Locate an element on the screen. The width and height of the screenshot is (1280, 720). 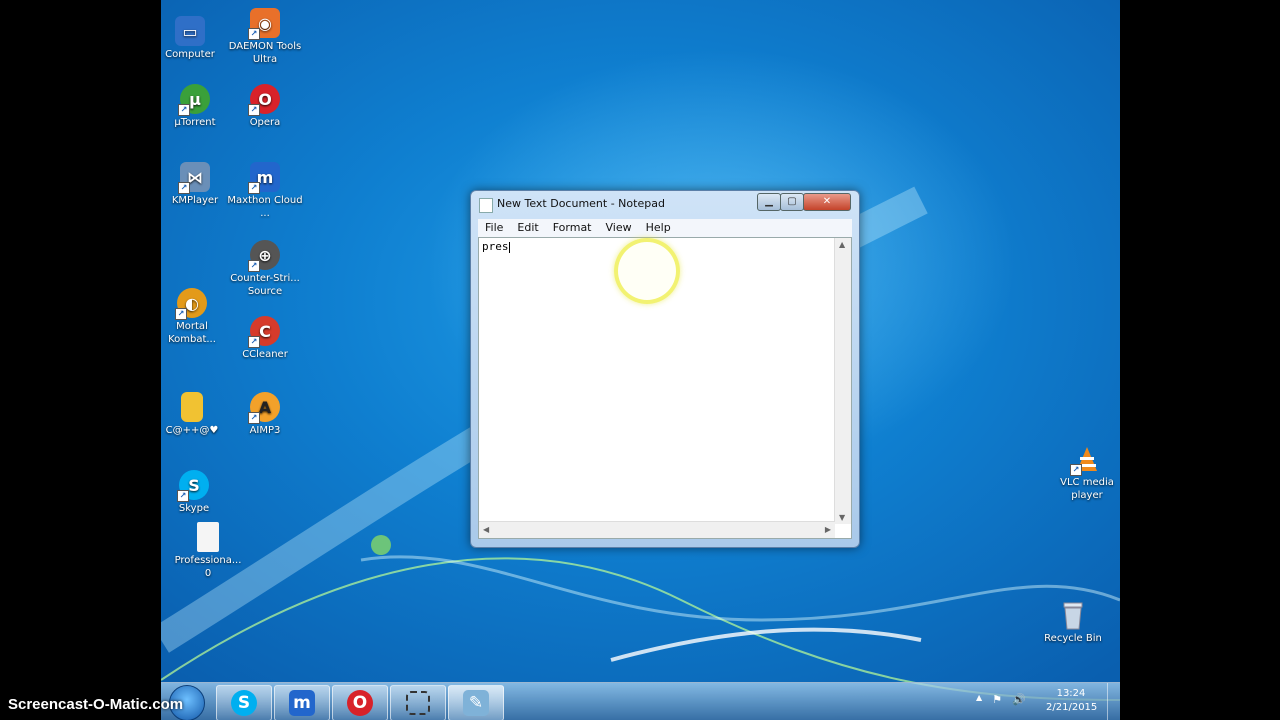
vlc-icon: ↗ is located at coordinates (1086, 460).